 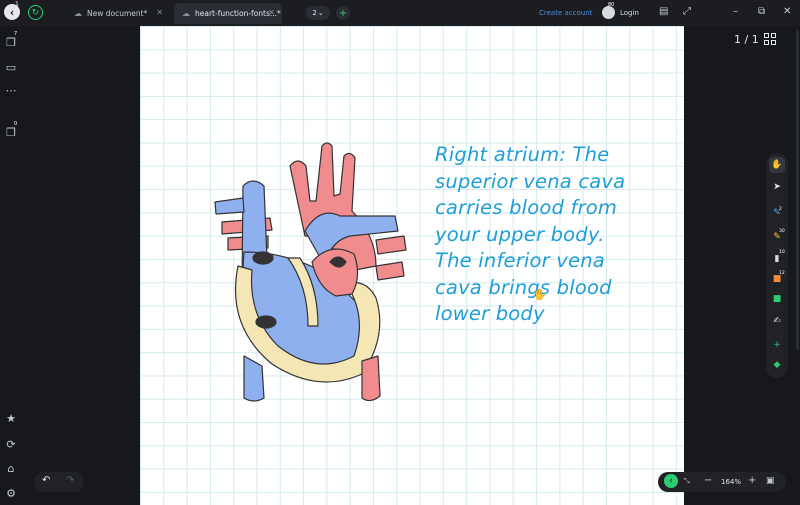 I want to click on tab-label: New document*, so click(x=117, y=13).